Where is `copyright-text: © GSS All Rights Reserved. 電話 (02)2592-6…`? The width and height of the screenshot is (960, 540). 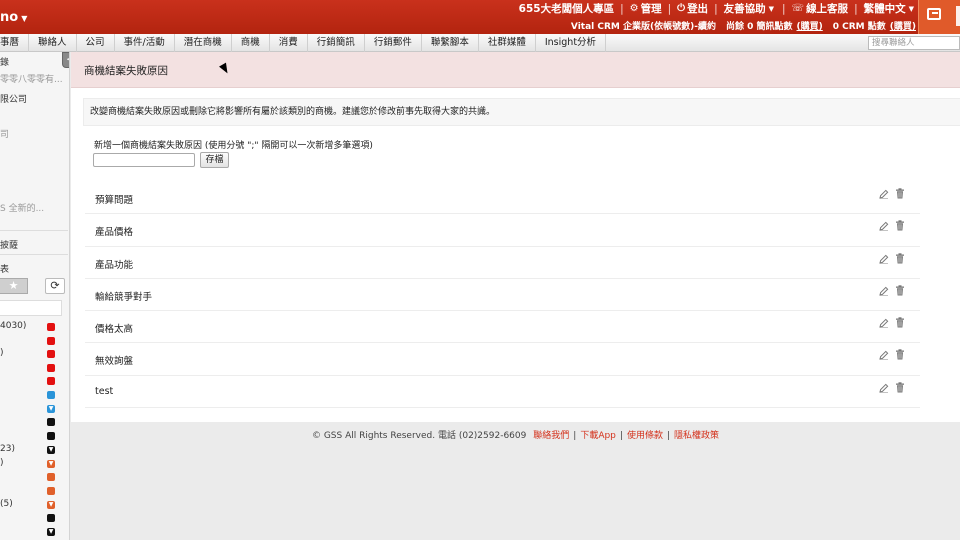 copyright-text: © GSS All Rights Reserved. 電話 (02)2592-6… is located at coordinates (419, 436).